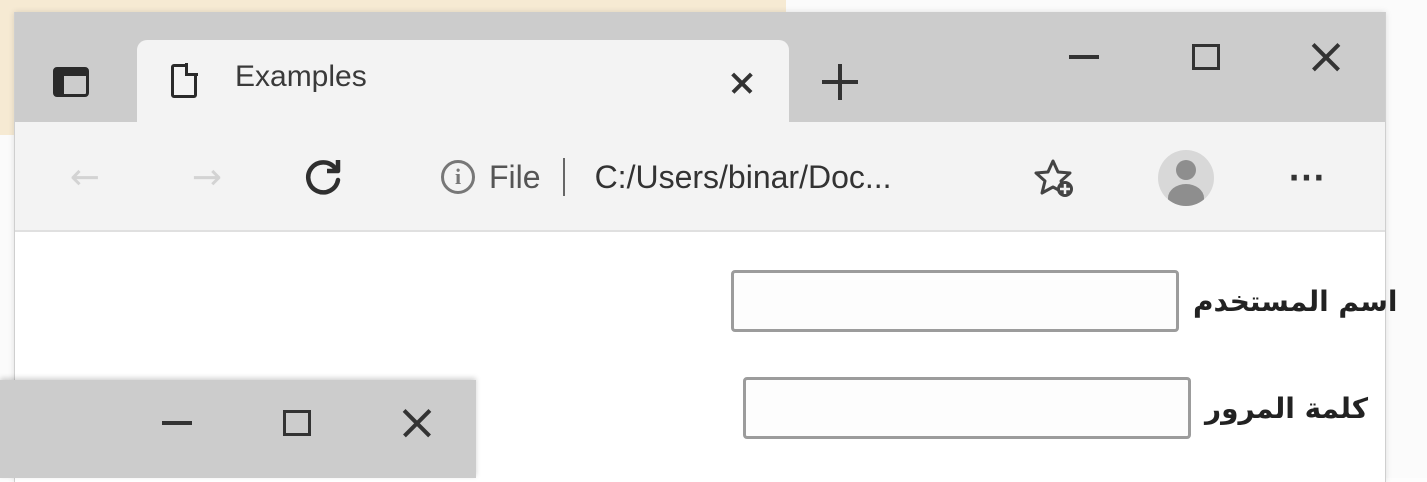 This screenshot has height=482, width=1427. I want to click on star-add-icon, so click(1053, 178).